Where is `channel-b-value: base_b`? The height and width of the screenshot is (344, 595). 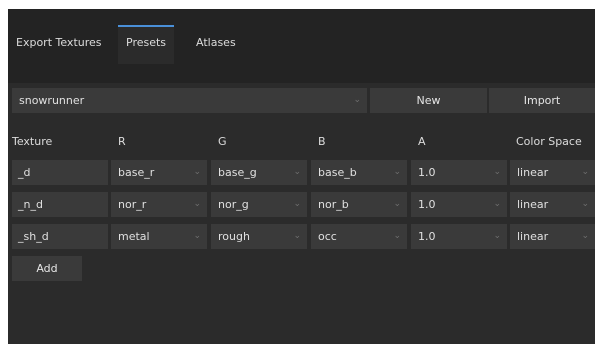
channel-b-value: base_b is located at coordinates (337, 172).